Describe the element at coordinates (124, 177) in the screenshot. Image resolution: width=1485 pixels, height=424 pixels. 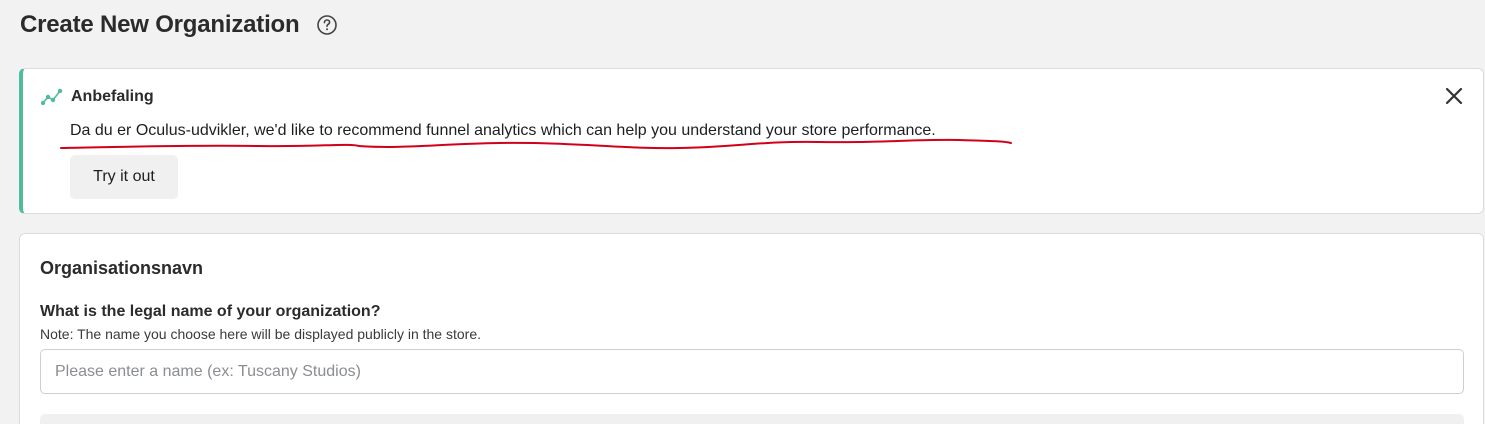
I see `try-it-out-button: Try it out` at that location.